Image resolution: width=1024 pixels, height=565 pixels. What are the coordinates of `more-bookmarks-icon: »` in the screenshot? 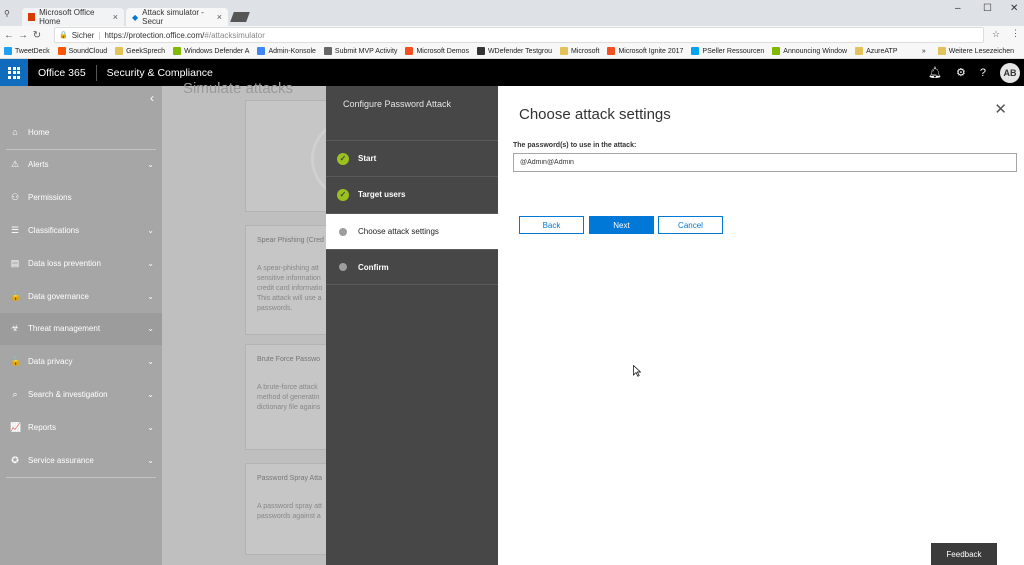 It's located at (924, 51).